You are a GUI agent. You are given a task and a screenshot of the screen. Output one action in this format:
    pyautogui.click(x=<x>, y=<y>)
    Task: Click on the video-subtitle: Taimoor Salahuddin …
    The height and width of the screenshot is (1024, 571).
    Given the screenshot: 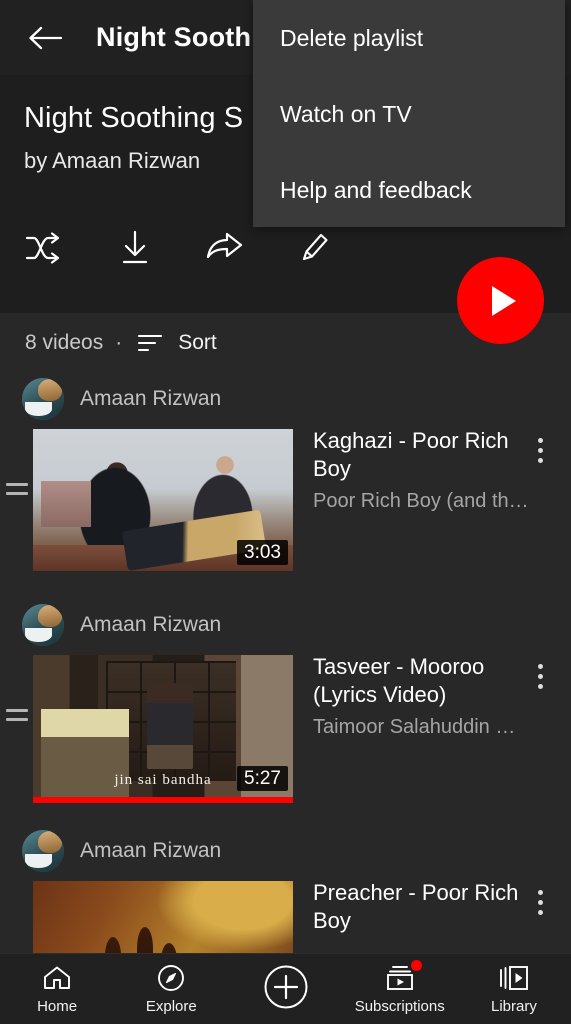 What is the action you would take?
    pyautogui.click(x=414, y=727)
    